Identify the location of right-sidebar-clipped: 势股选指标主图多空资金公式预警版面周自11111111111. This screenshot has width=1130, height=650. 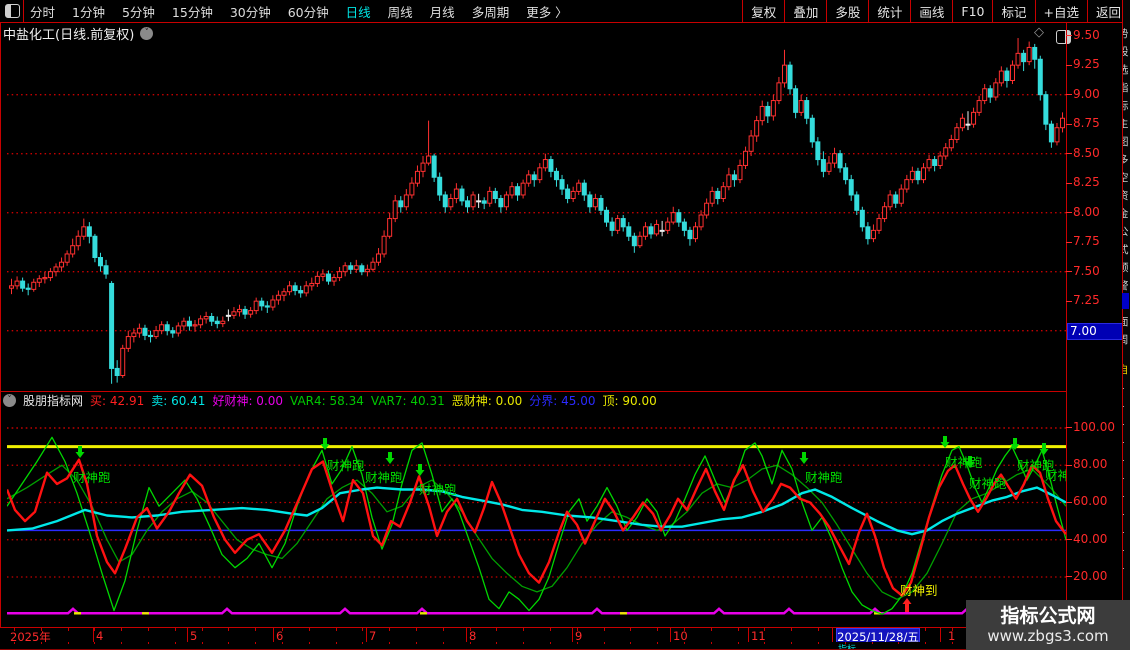
(1126, 325).